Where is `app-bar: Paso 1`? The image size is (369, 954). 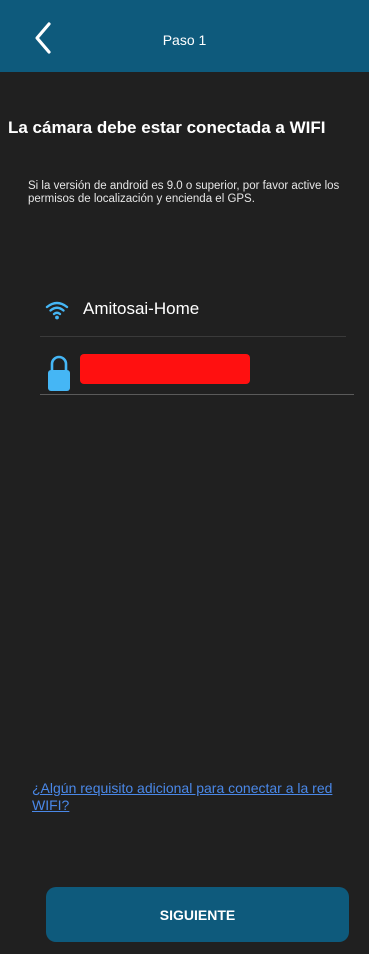 app-bar: Paso 1 is located at coordinates (184, 36).